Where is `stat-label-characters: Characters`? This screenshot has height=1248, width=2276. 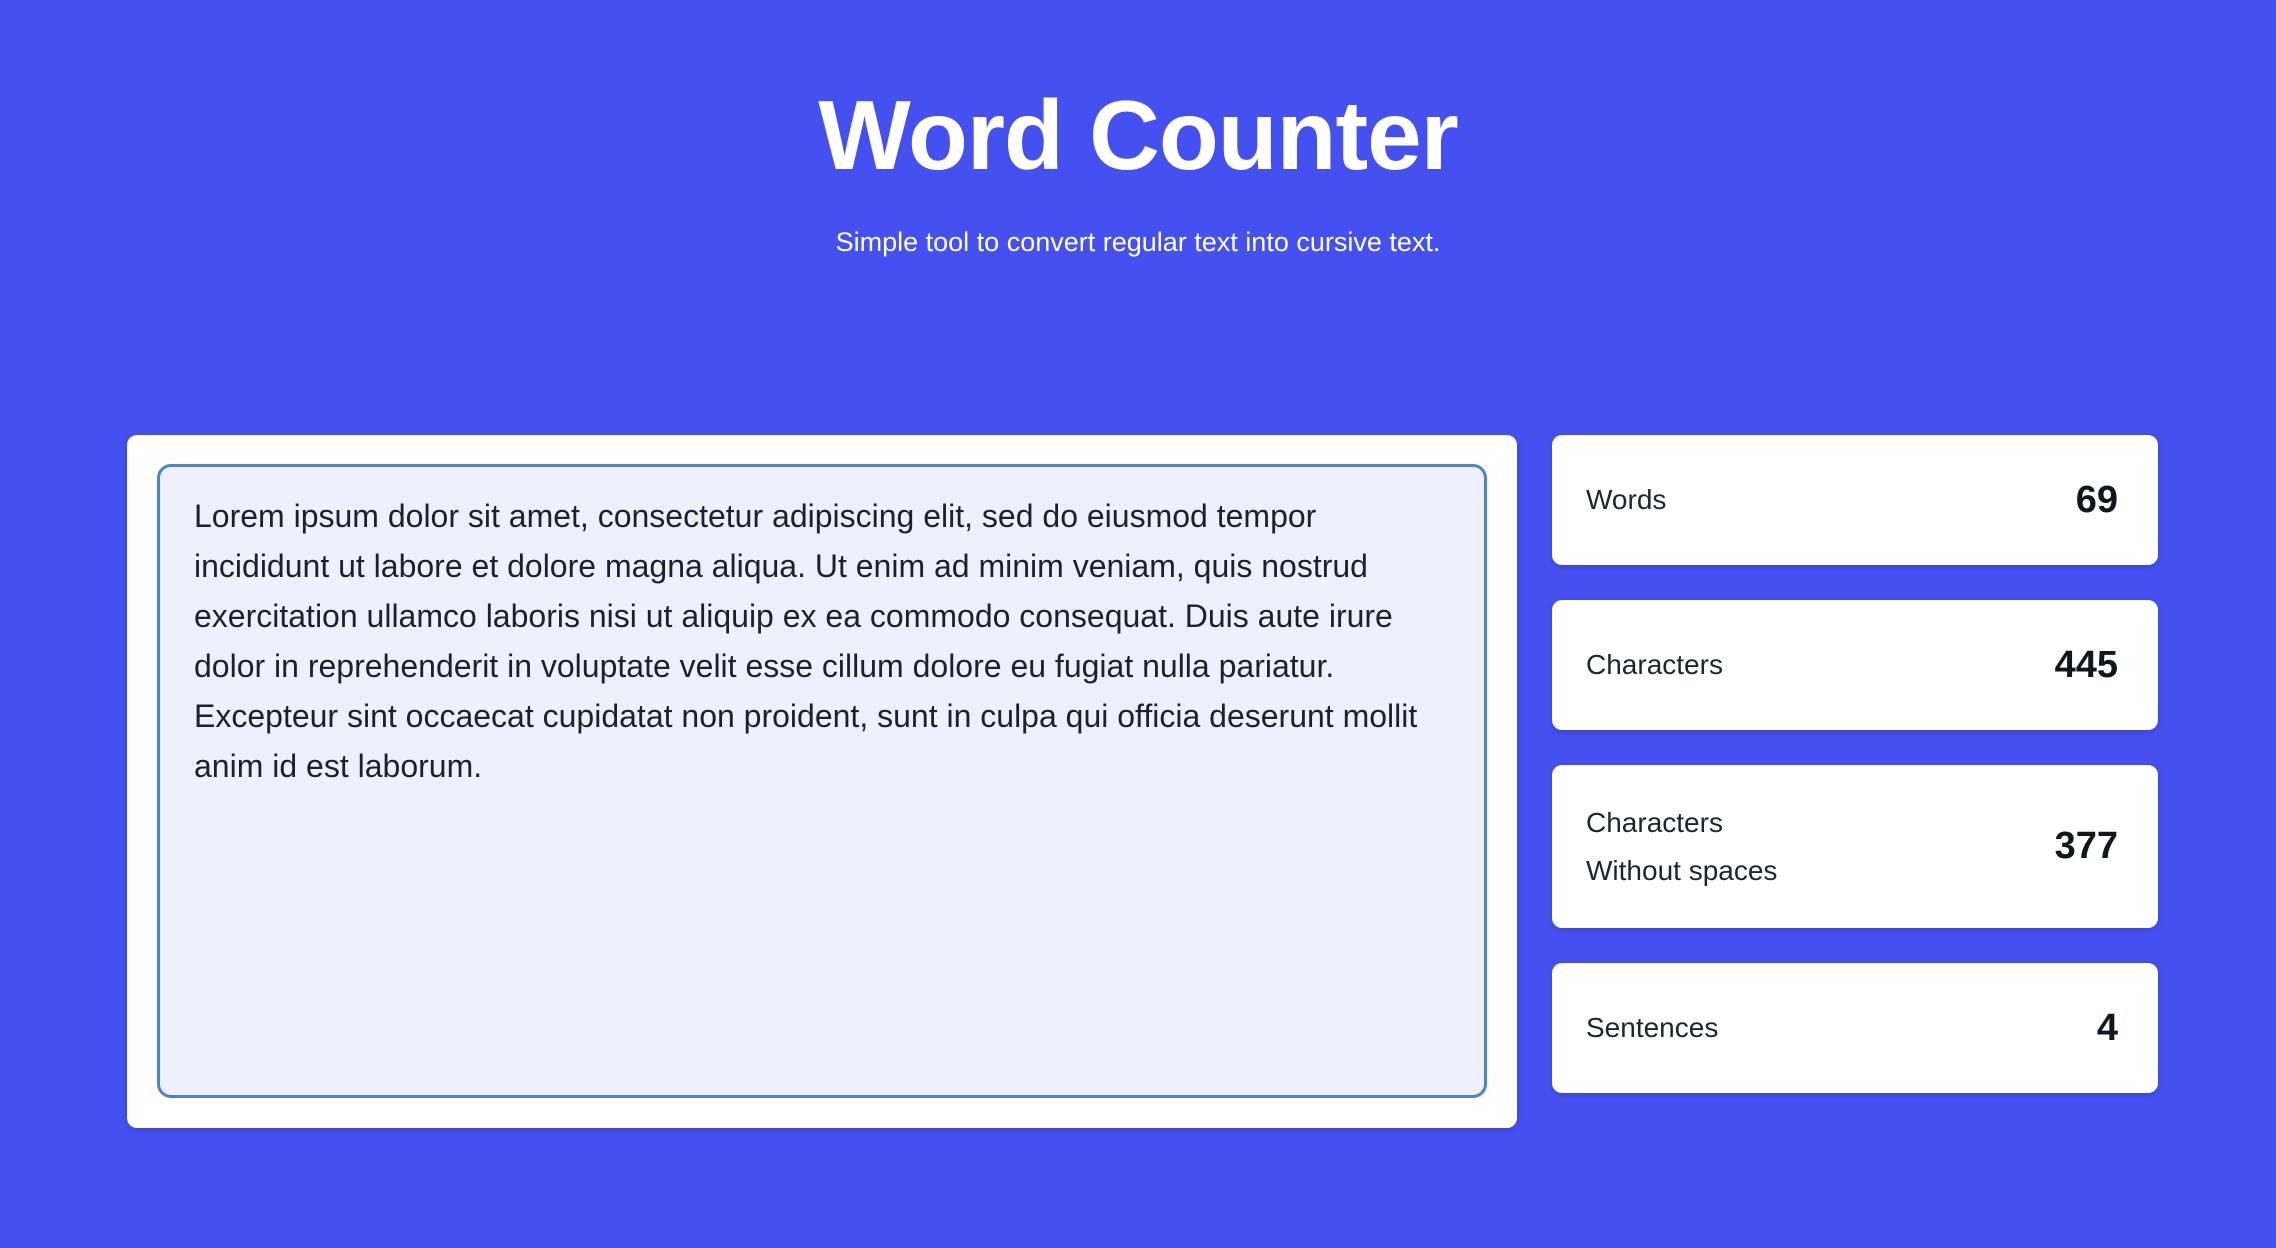 stat-label-characters: Characters is located at coordinates (1654, 664).